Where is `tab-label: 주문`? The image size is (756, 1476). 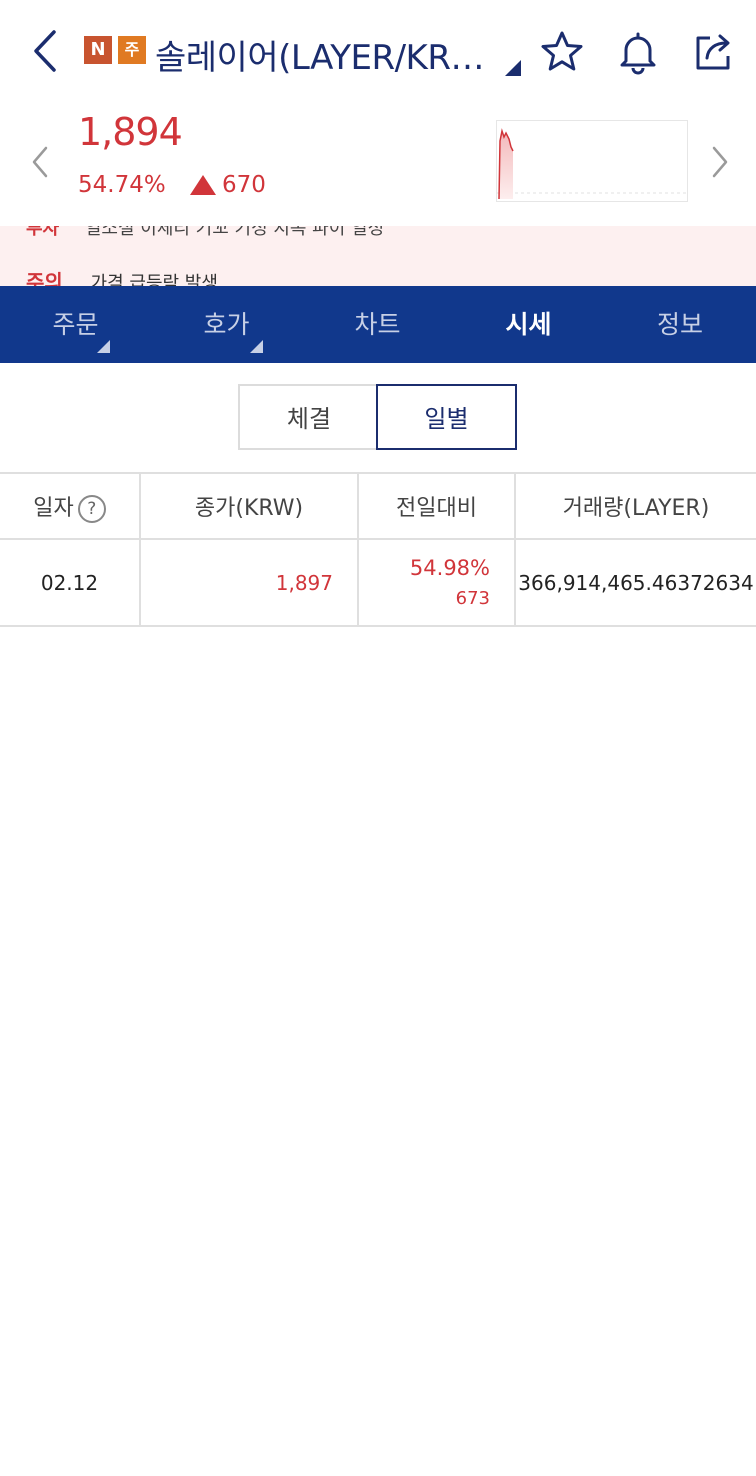
tab-label: 주문 is located at coordinates (75, 324).